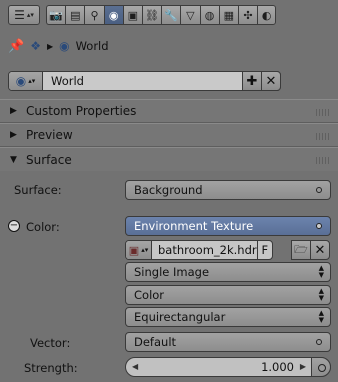 This screenshot has width=338, height=382. Describe the element at coordinates (49, 135) in the screenshot. I see `panel-title: Preview` at that location.